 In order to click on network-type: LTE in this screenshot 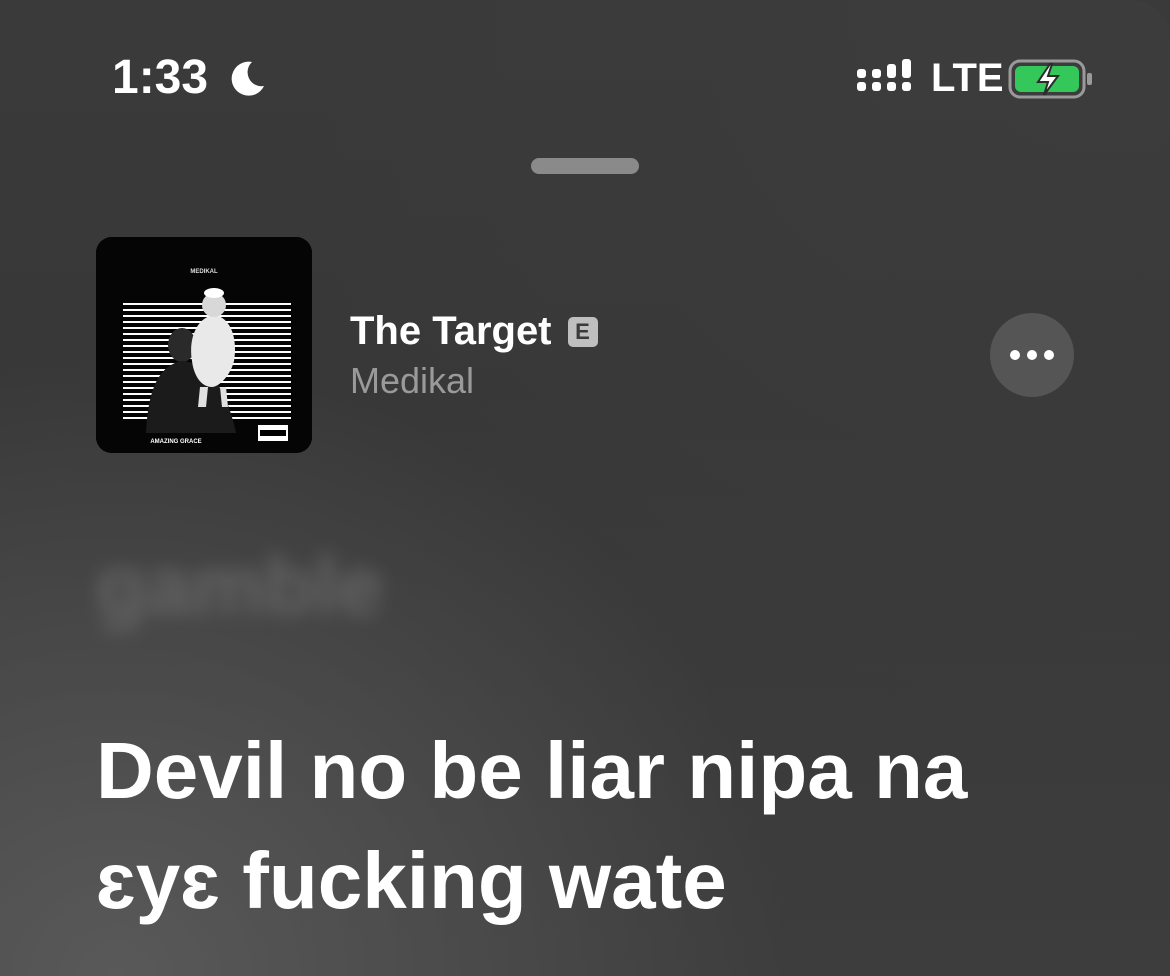, I will do `click(967, 78)`.